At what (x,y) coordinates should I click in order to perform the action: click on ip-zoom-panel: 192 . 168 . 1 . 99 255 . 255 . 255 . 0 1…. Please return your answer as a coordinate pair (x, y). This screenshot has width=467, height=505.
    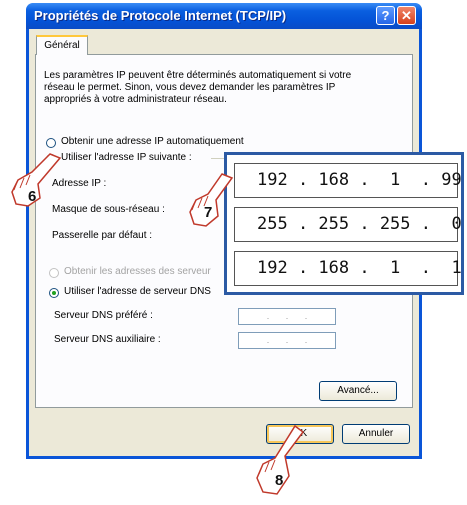
    Looking at the image, I should click on (344, 223).